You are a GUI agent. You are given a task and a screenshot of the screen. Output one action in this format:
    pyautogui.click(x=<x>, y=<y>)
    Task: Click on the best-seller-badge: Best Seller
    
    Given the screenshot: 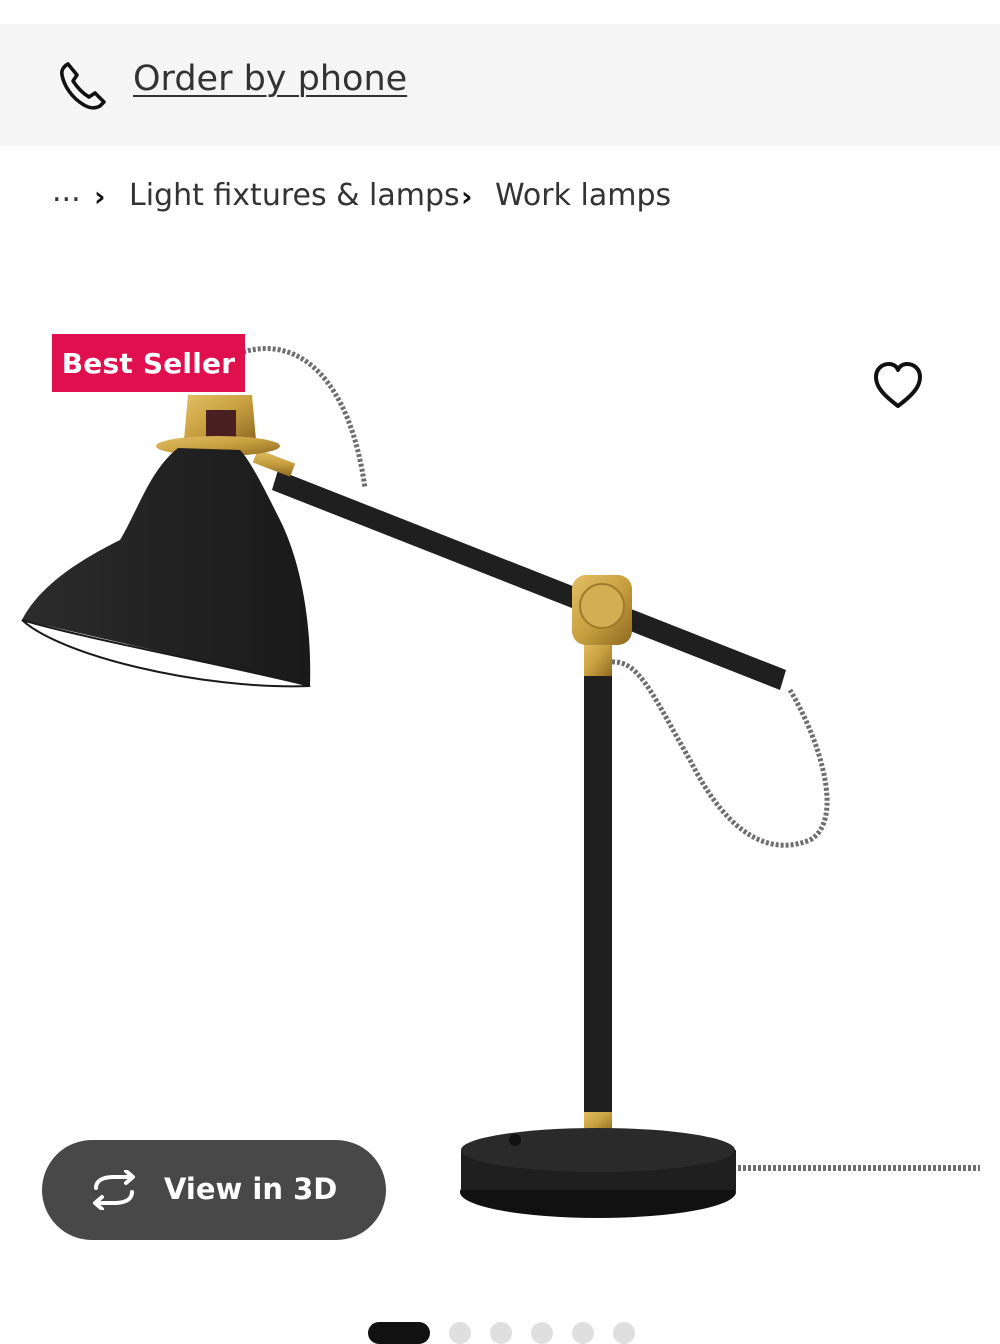 What is the action you would take?
    pyautogui.click(x=148, y=363)
    